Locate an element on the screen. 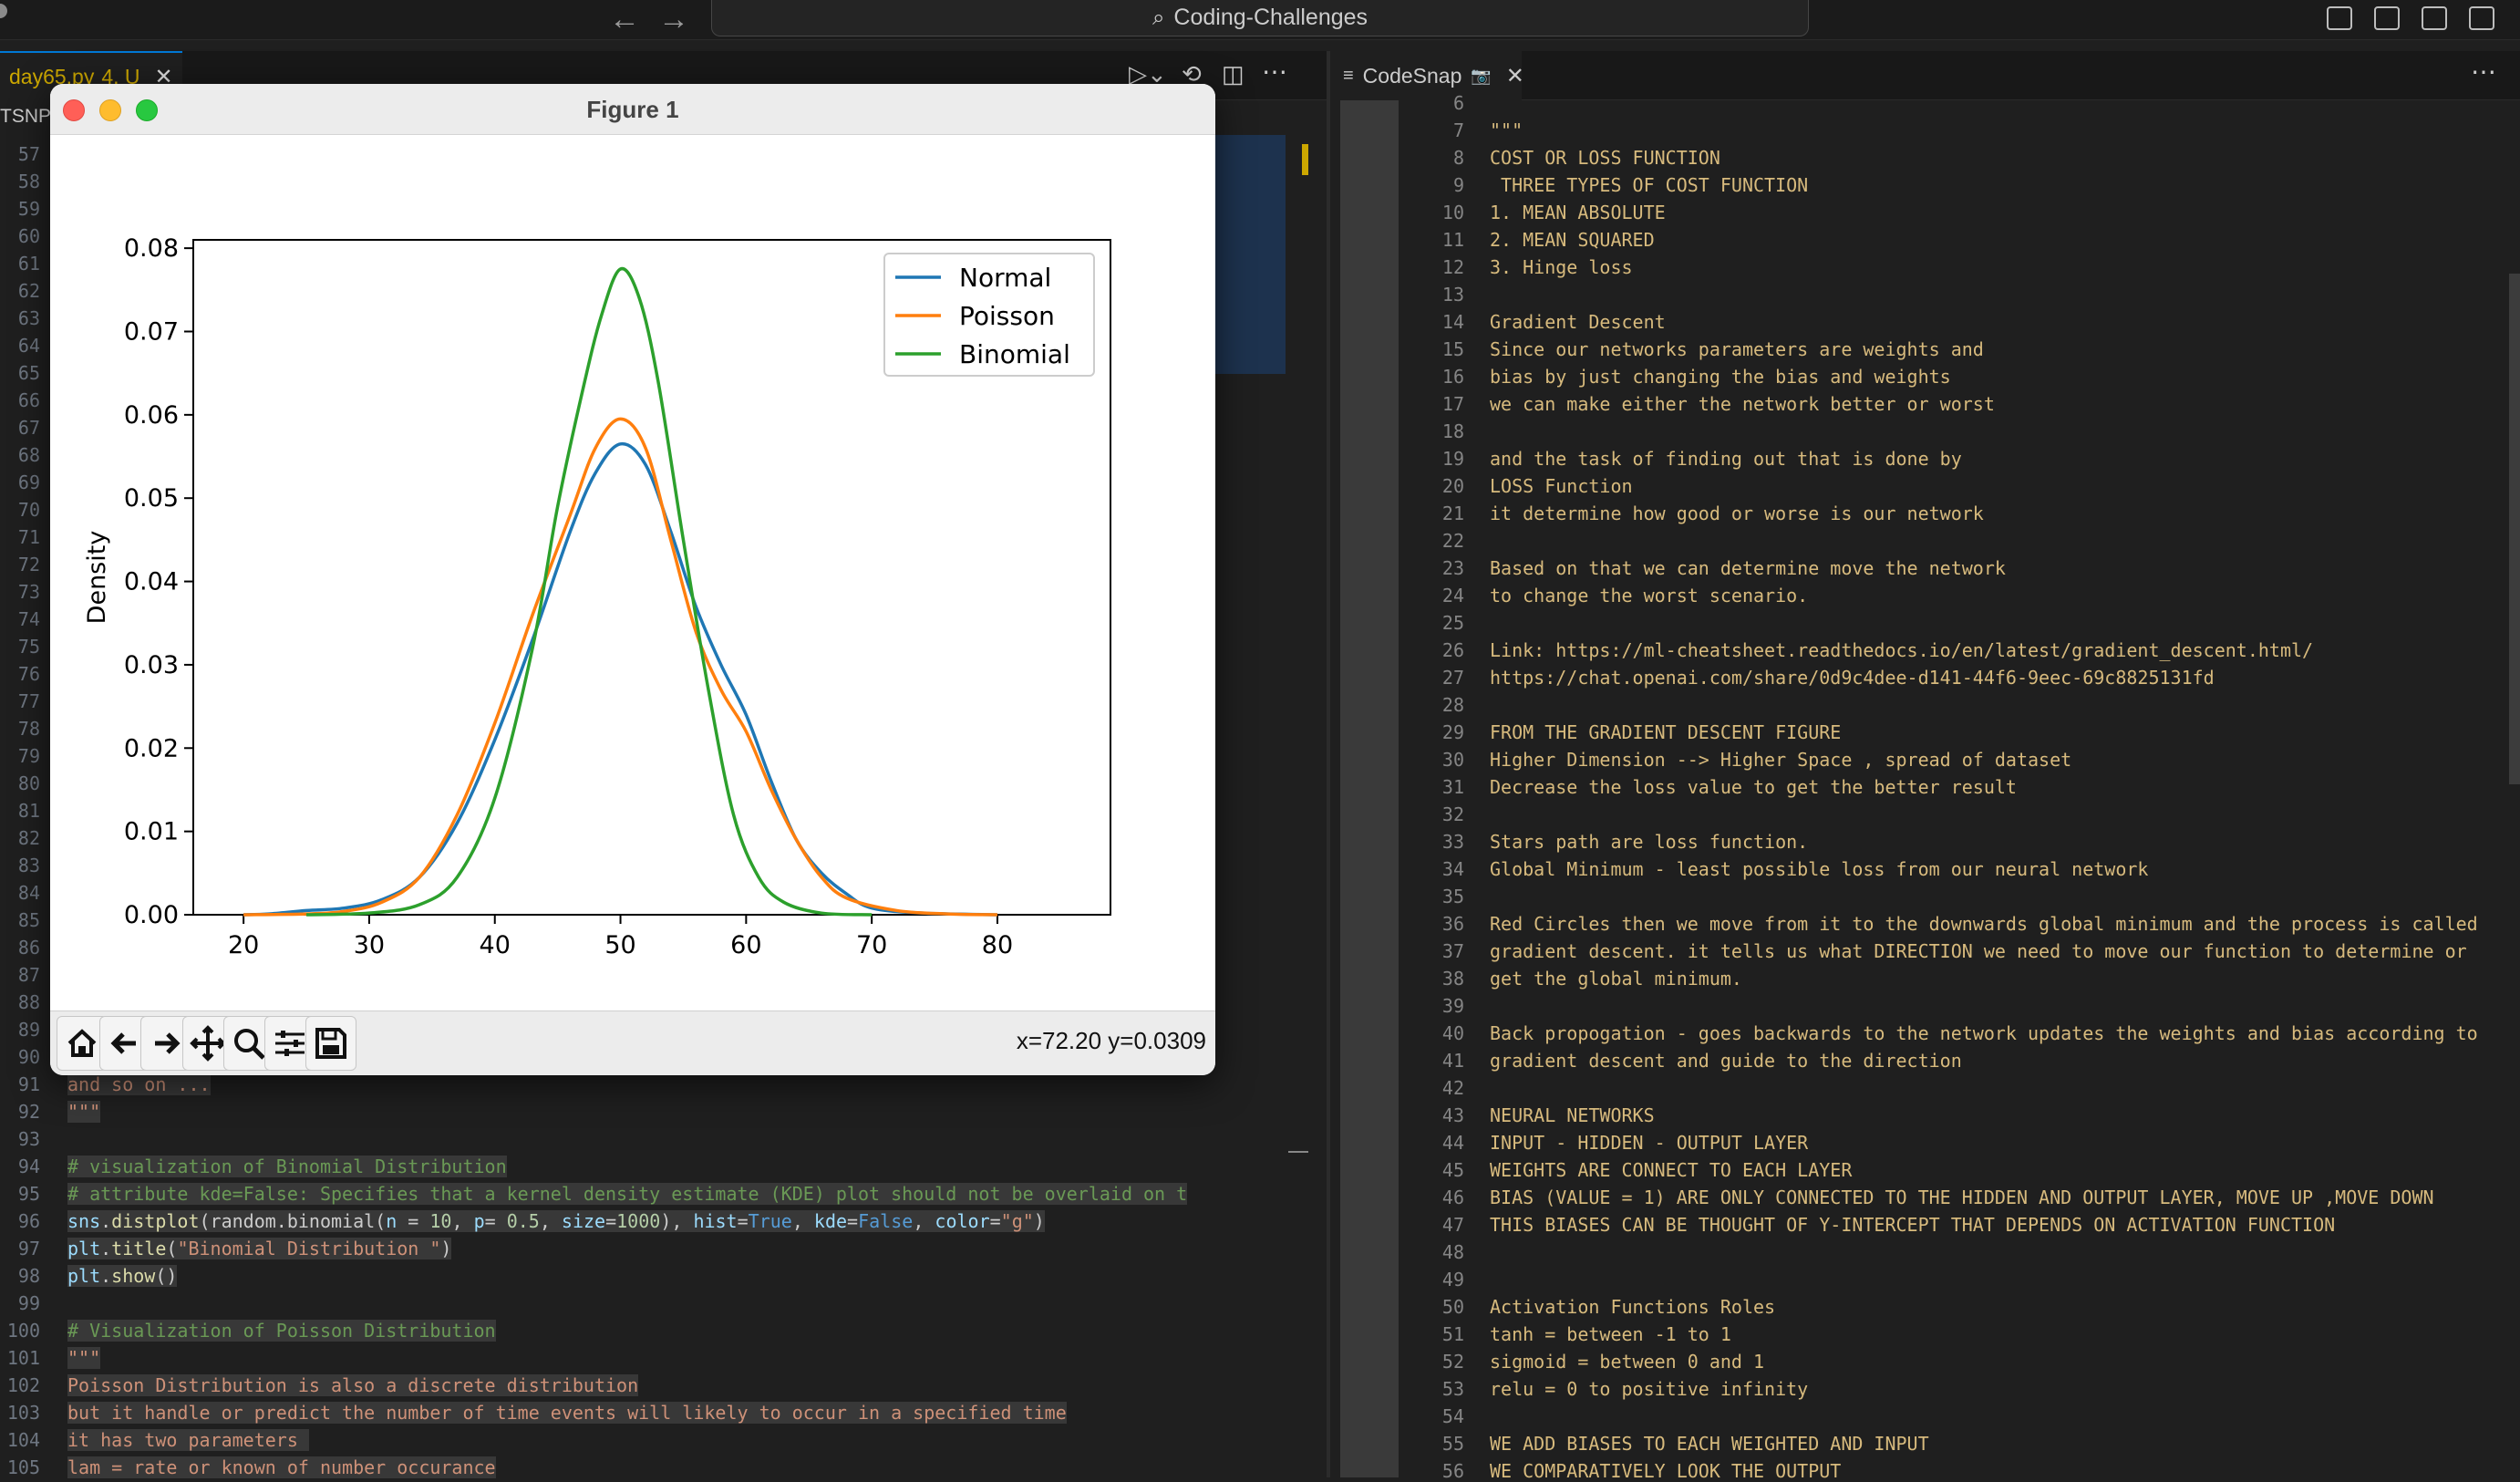  code-line: WEIGHTS ARE CONNECT TO EACH LAYER is located at coordinates (1671, 1170).